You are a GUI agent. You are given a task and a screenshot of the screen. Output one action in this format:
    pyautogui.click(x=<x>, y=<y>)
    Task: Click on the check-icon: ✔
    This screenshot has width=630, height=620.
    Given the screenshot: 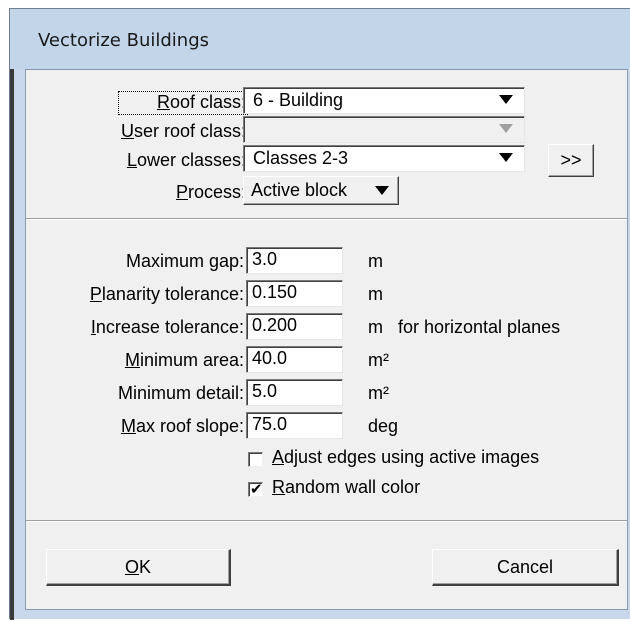 What is the action you would take?
    pyautogui.click(x=256, y=489)
    